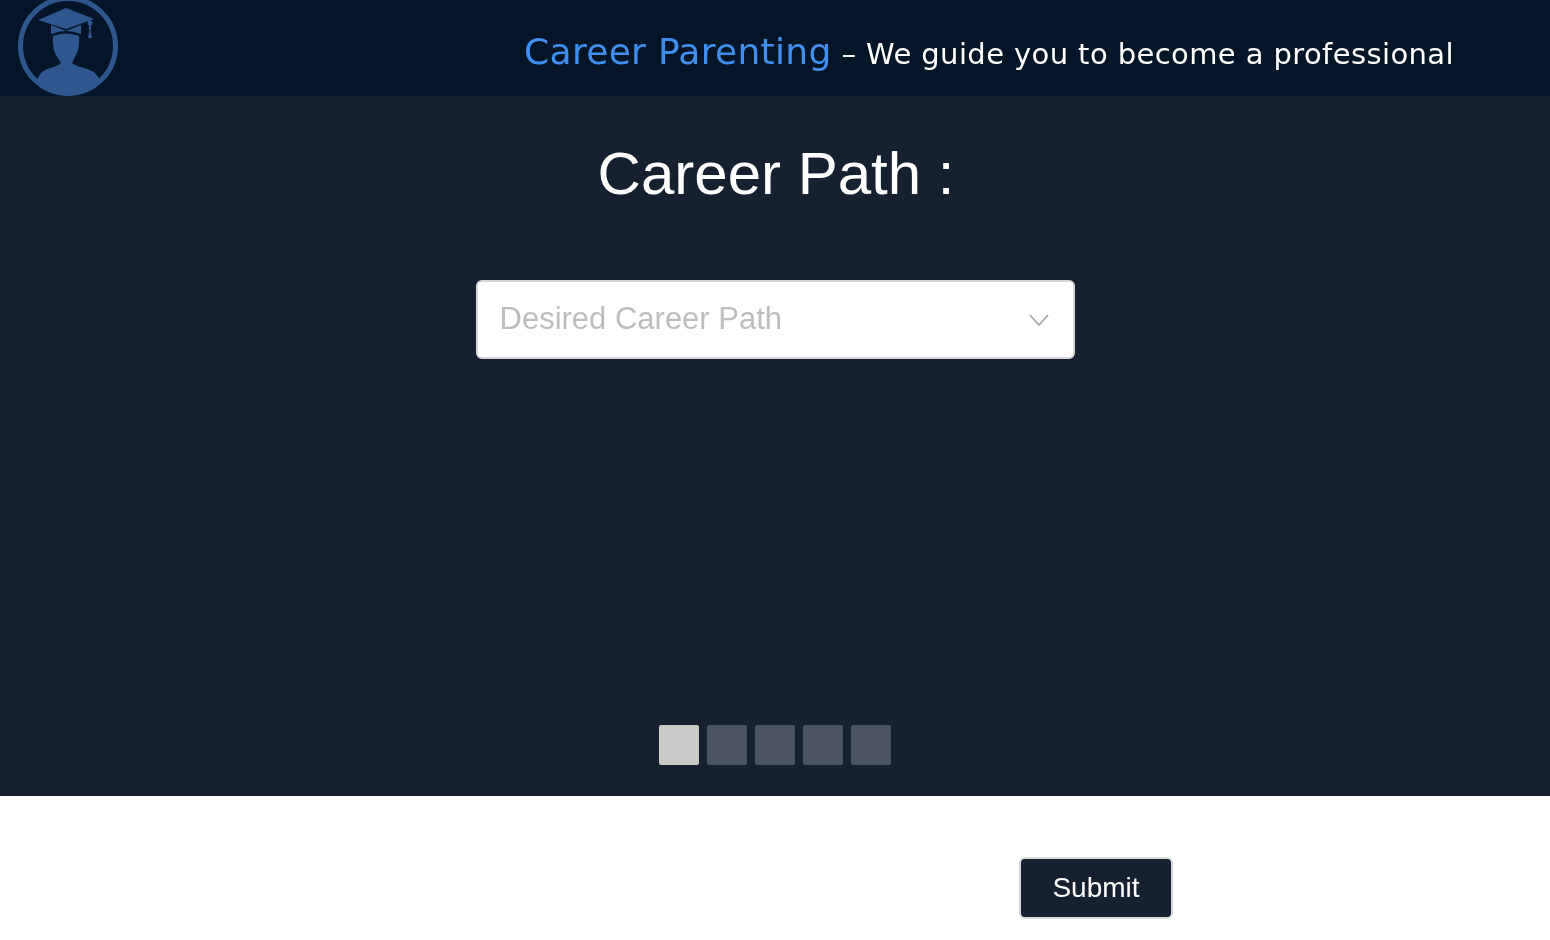 The image size is (1550, 940). What do you see at coordinates (1096, 888) in the screenshot?
I see `submit-button: Submit` at bounding box center [1096, 888].